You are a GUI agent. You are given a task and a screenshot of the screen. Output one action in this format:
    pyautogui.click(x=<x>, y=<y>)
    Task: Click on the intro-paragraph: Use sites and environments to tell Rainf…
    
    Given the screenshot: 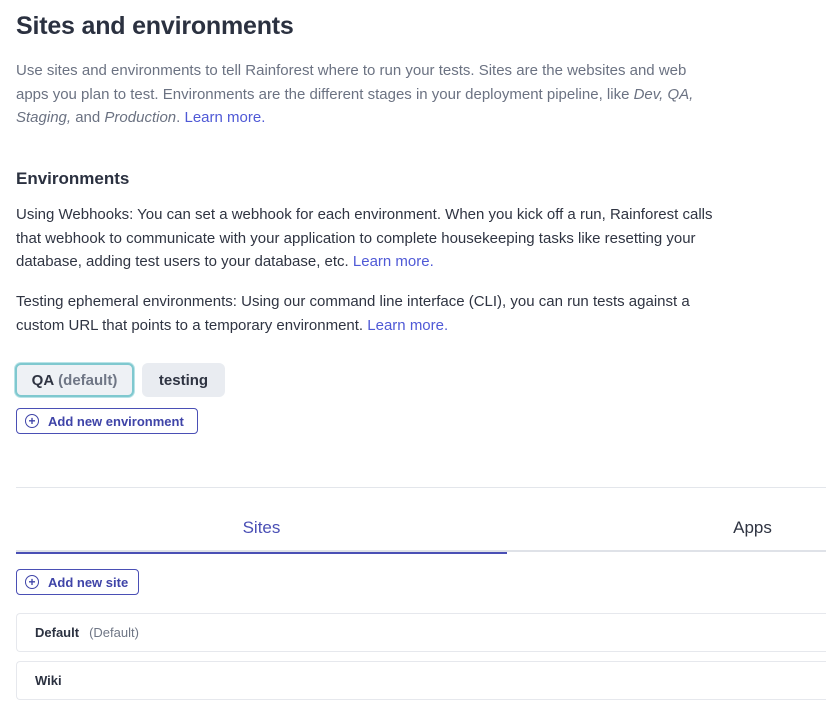 What is the action you would take?
    pyautogui.click(x=366, y=94)
    